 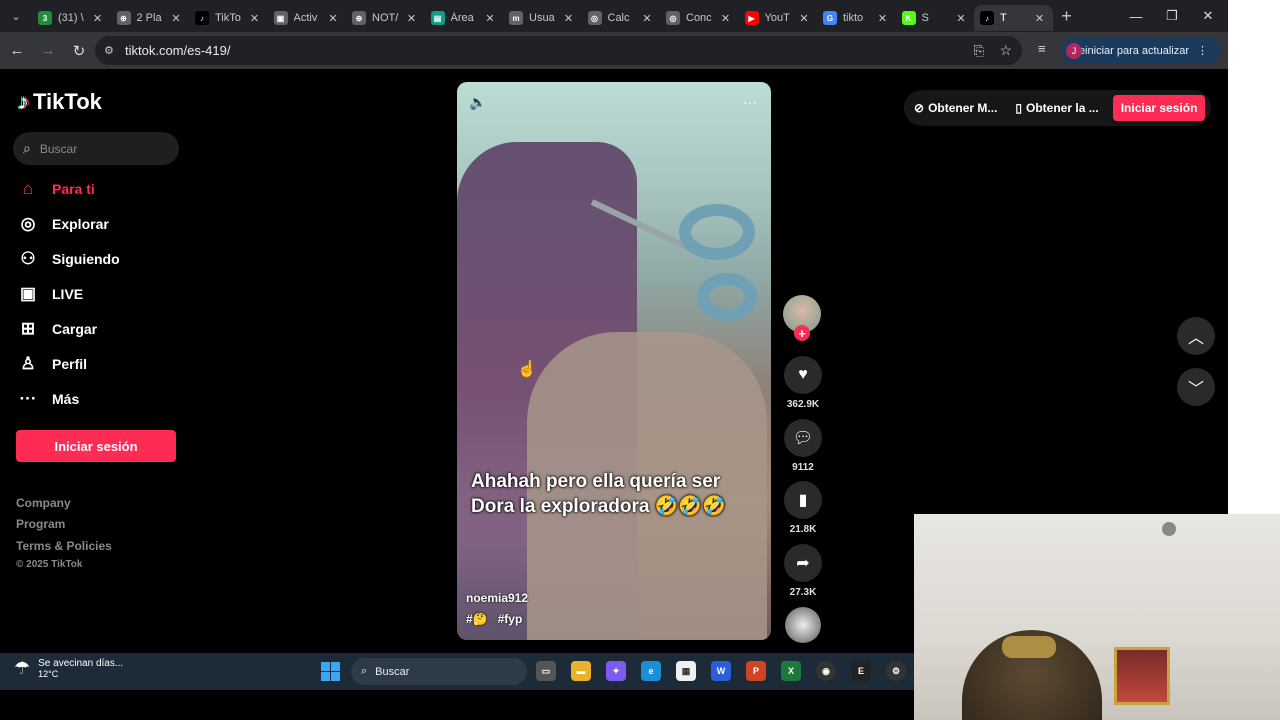 I want to click on sidebar-login-button: Iniciar sesión, so click(x=96, y=446).